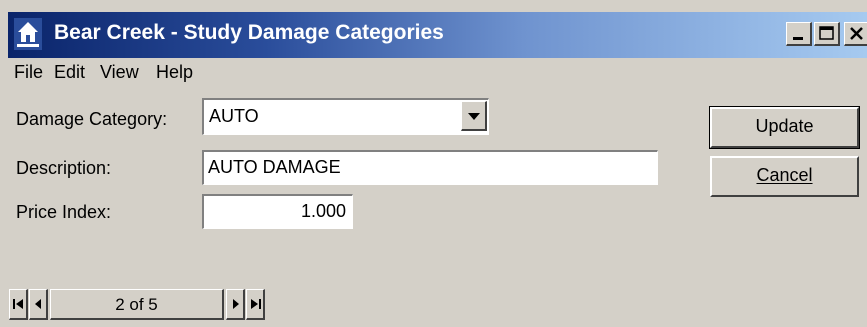 The image size is (867, 327). I want to click on description-label: Description:, so click(64, 168).